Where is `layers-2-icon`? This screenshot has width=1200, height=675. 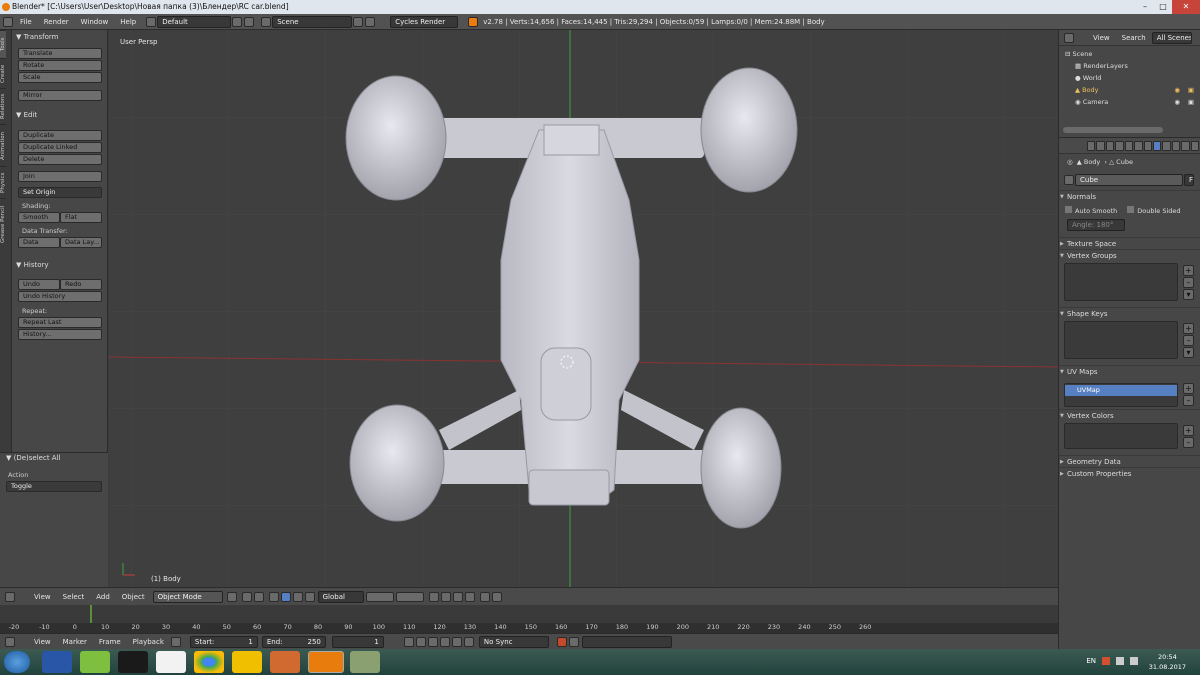 layers-2-icon is located at coordinates (409, 596).